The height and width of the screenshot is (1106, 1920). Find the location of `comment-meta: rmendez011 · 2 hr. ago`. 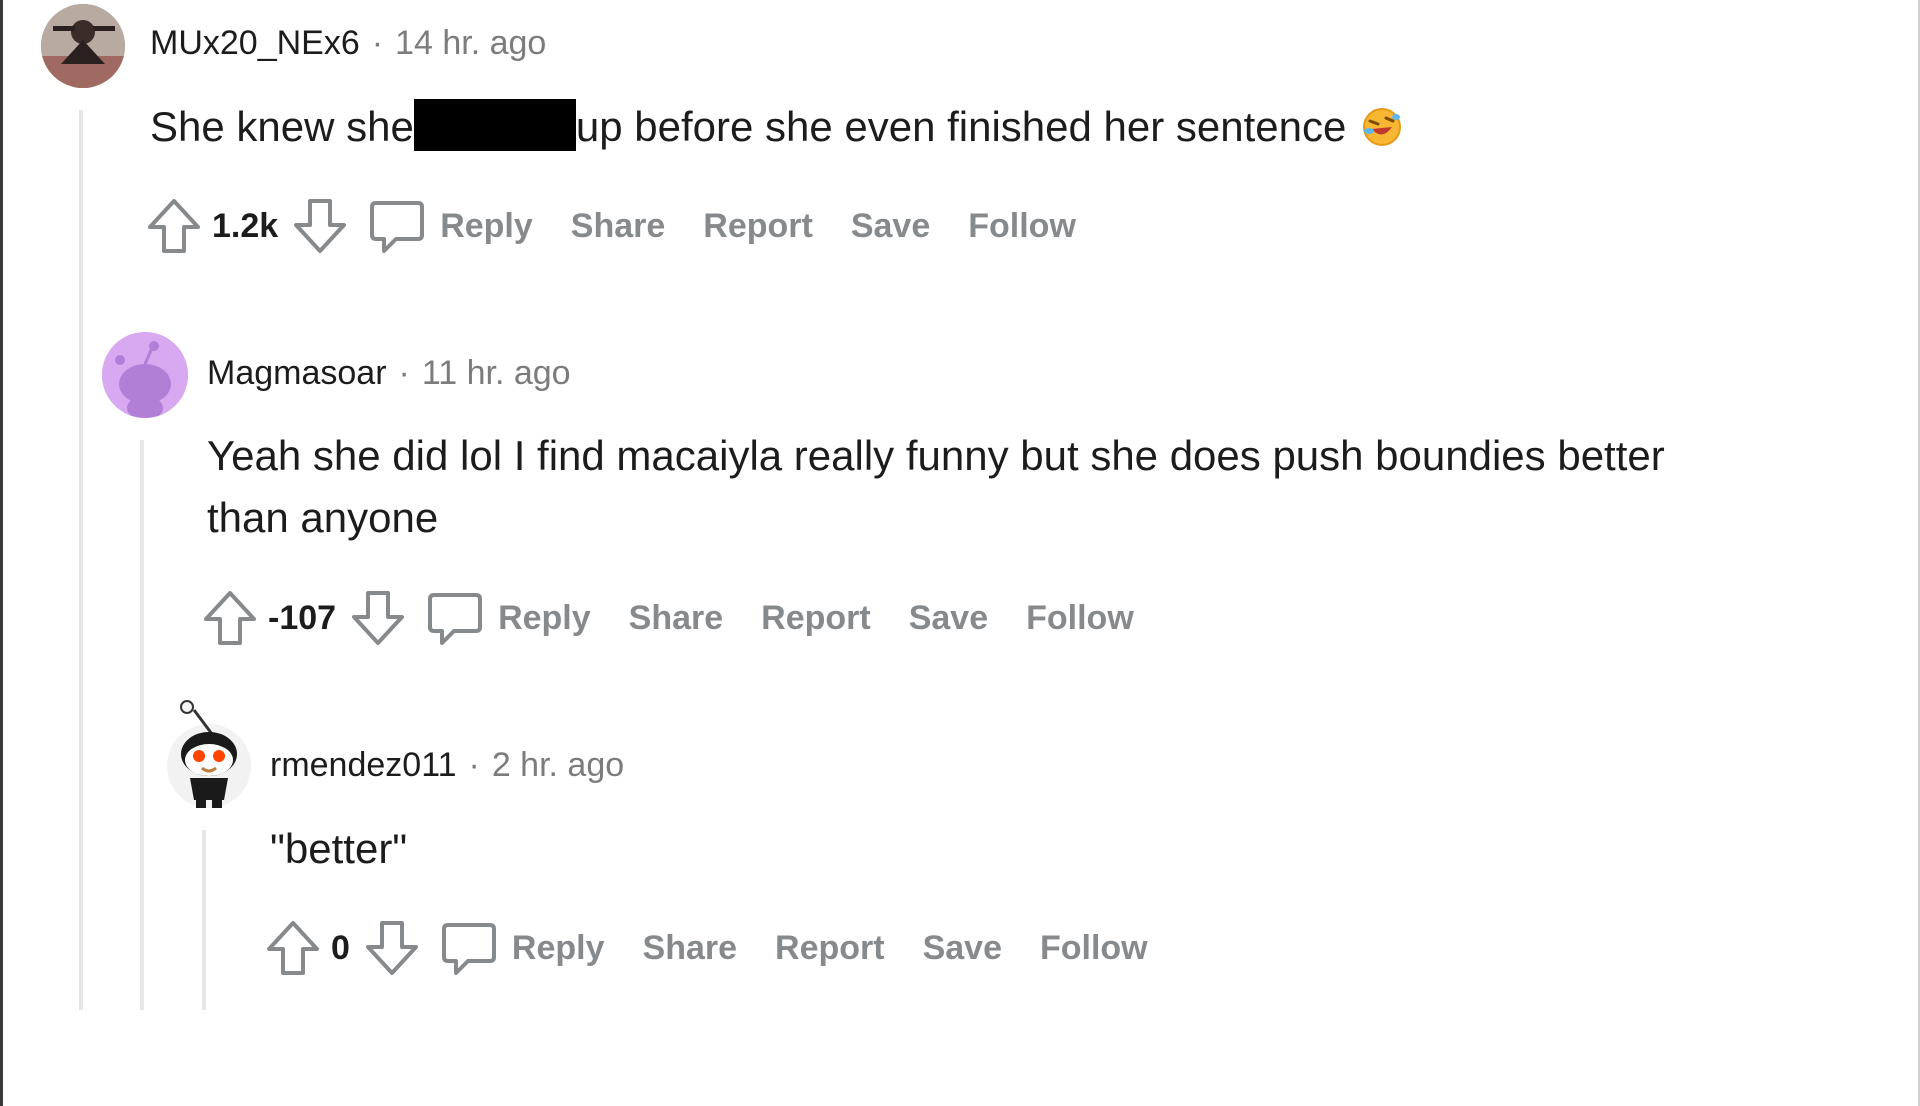

comment-meta: rmendez011 · 2 hr. ago is located at coordinates (447, 765).